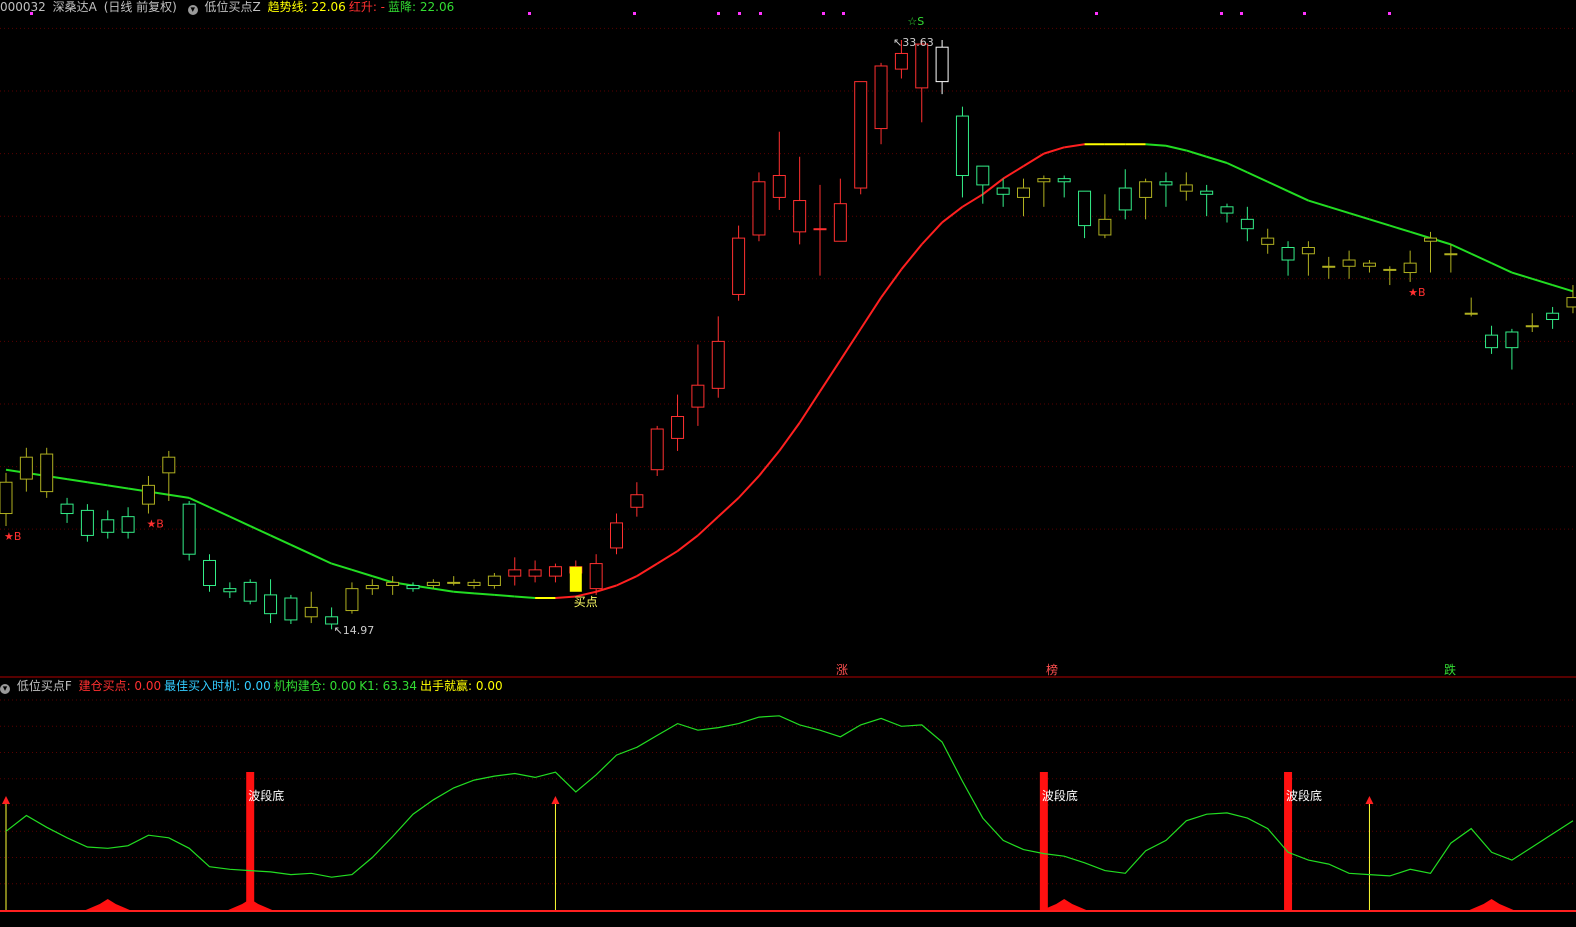 This screenshot has height=927, width=1576. Describe the element at coordinates (1369, 800) in the screenshot. I see `signal-arrow-head` at that location.